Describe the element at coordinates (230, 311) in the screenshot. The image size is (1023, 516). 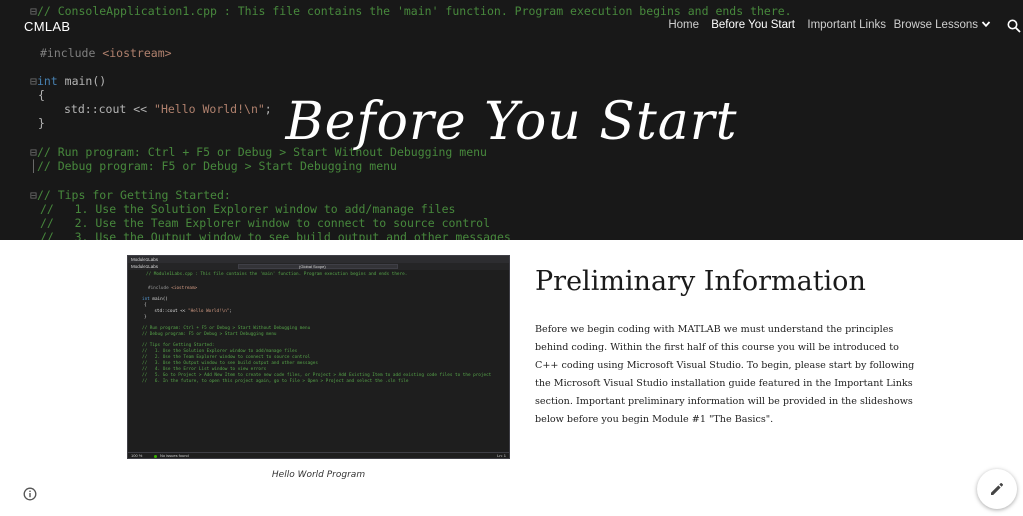
I see `ss-code-text: ;` at that location.